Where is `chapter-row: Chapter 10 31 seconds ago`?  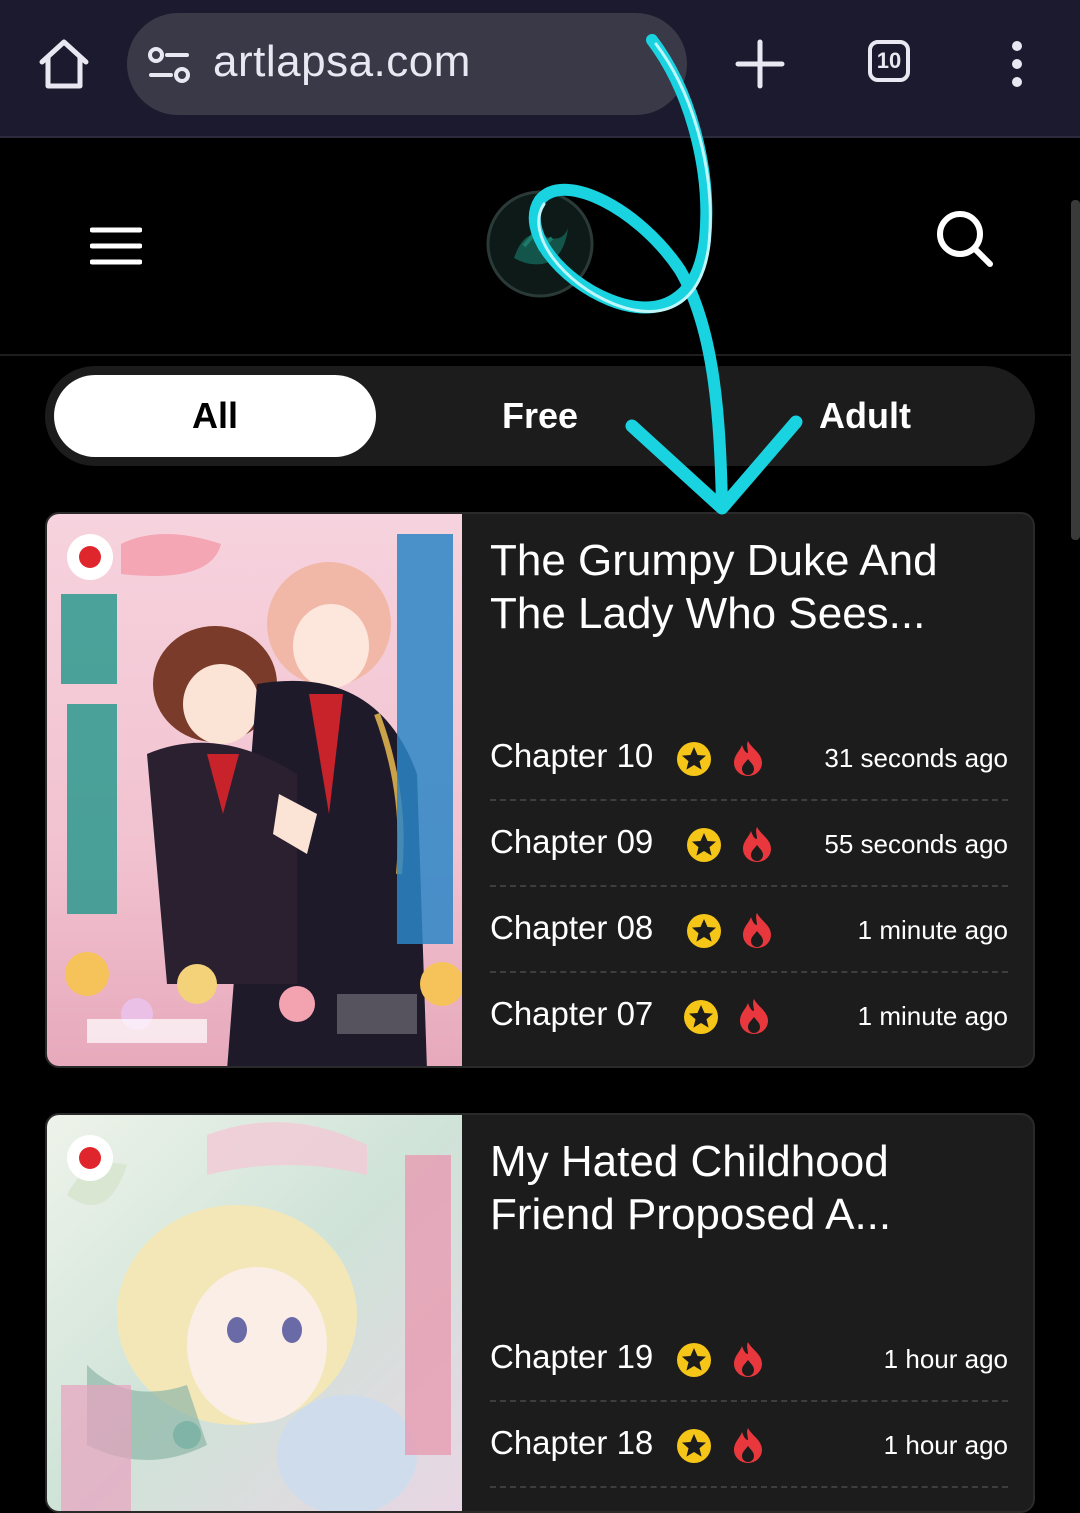
chapter-row: Chapter 10 31 seconds ago is located at coordinates (749, 758).